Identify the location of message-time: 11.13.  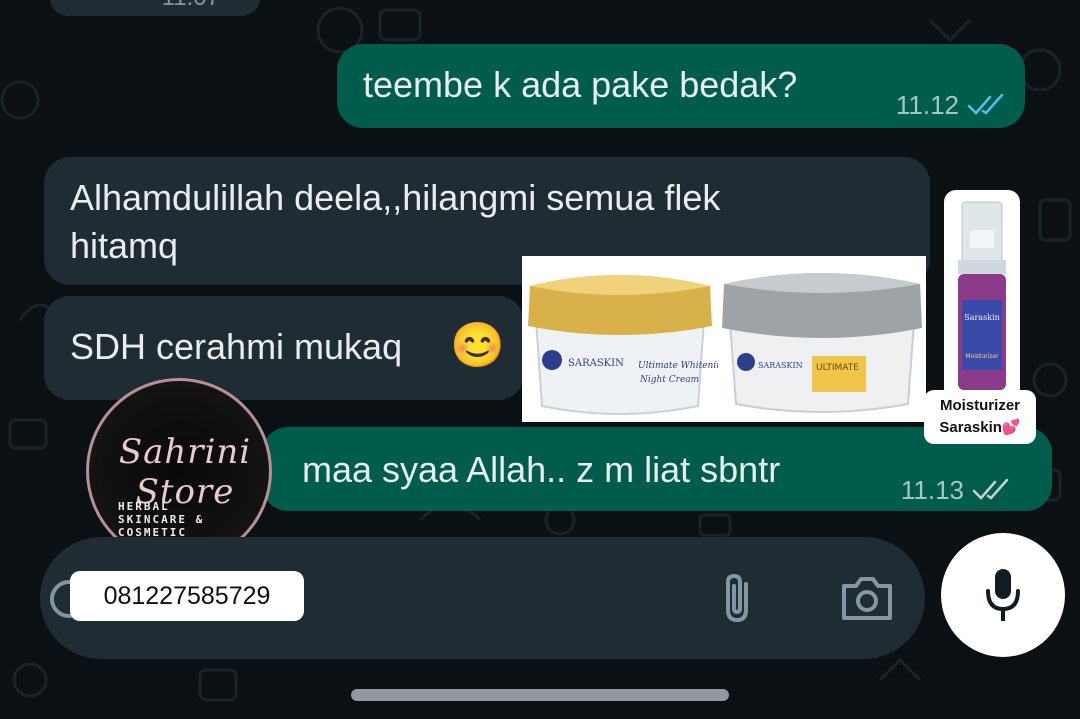
(932, 490).